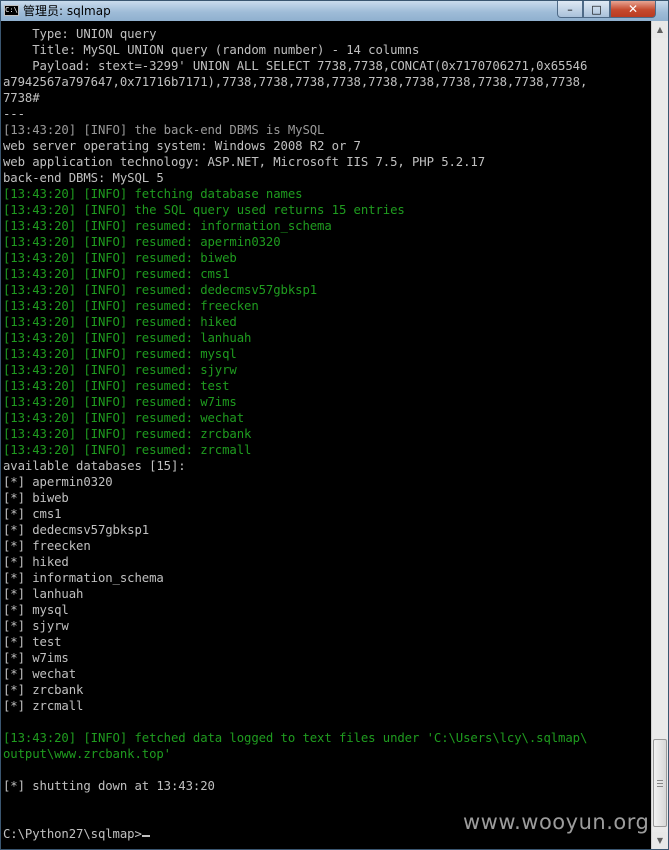 This screenshot has width=669, height=850. What do you see at coordinates (14, 114) in the screenshot?
I see `console-line: ---` at bounding box center [14, 114].